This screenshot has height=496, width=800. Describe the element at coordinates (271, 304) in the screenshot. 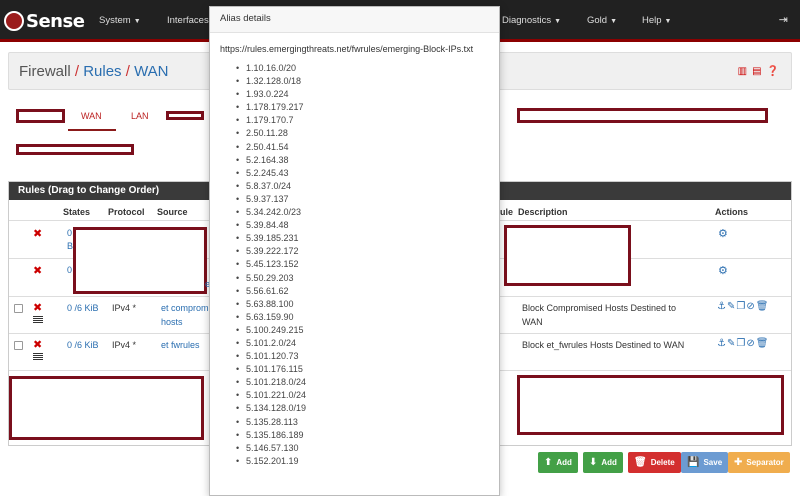

I see `ip-list-item: 5.63.88.100` at that location.